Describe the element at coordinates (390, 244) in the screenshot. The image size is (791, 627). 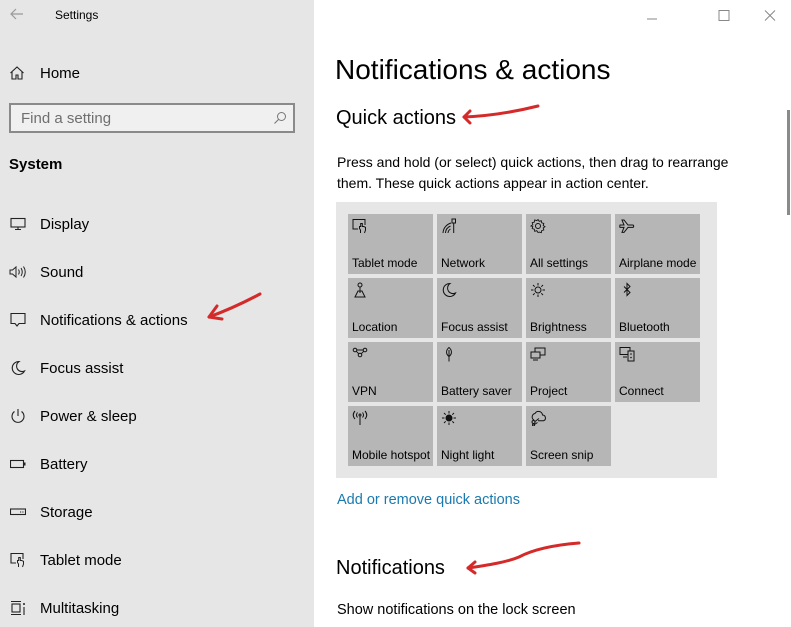
I see `quick-action-tablet-mode: Tablet mode` at that location.